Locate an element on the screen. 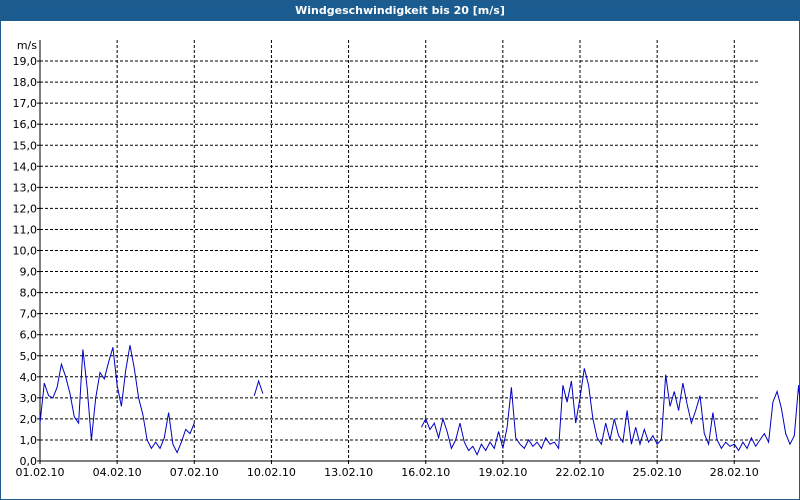 The height and width of the screenshot is (500, 800). y-tick-label: 18,0 is located at coordinates (25, 82).